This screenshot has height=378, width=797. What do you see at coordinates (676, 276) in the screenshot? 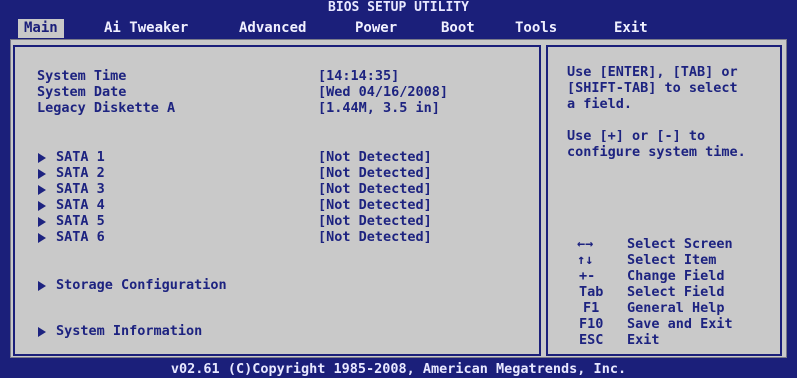
I see `key-action: Change Field` at bounding box center [676, 276].